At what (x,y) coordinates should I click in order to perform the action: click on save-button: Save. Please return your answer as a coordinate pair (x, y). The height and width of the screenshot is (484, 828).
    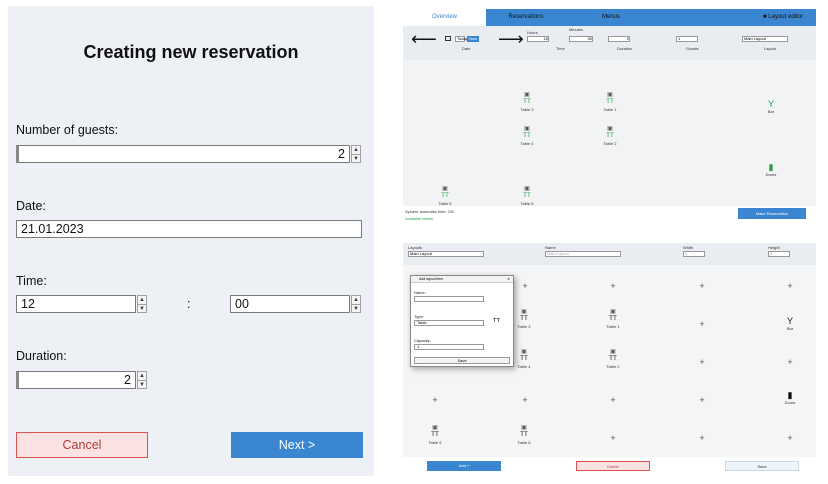
    Looking at the image, I should click on (762, 466).